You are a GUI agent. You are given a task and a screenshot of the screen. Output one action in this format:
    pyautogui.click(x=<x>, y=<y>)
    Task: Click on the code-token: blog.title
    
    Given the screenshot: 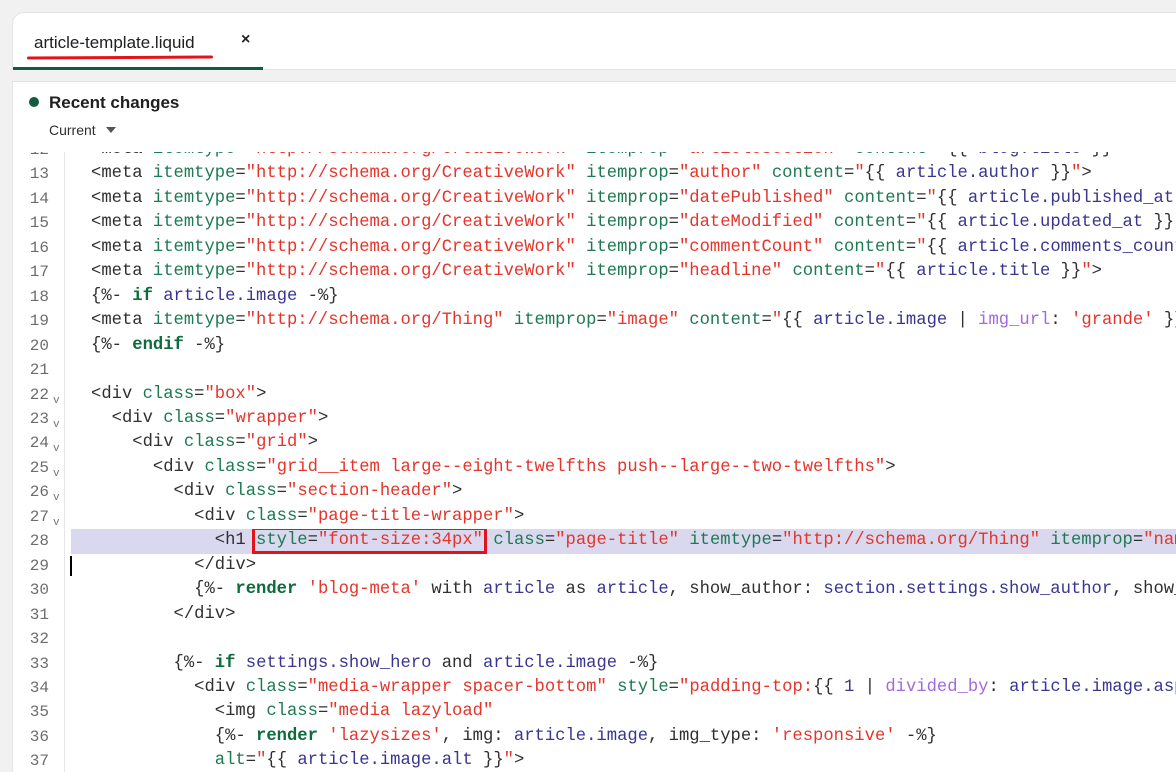 What is the action you would take?
    pyautogui.click(x=1029, y=155)
    